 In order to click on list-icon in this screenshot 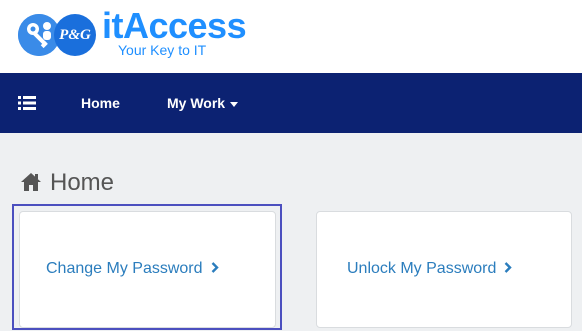, I will do `click(27, 103)`.